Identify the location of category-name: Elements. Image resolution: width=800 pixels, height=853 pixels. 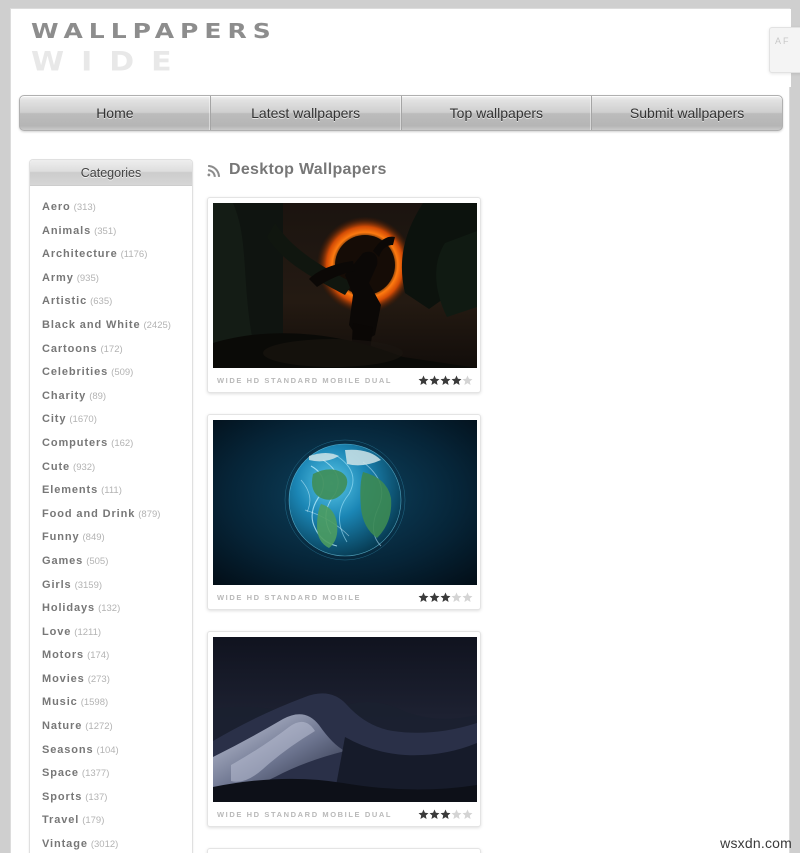
(70, 490).